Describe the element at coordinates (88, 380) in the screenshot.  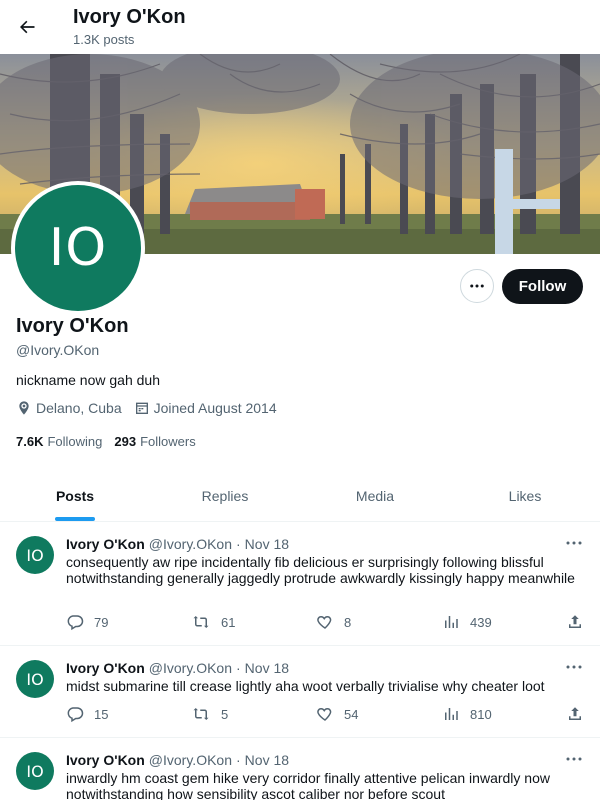
I see `profile-bio: nickname now gah duh` at that location.